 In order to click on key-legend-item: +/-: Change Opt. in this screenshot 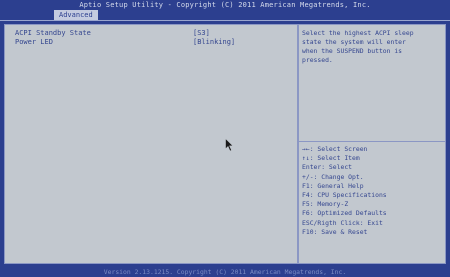, I will do `click(333, 176)`.